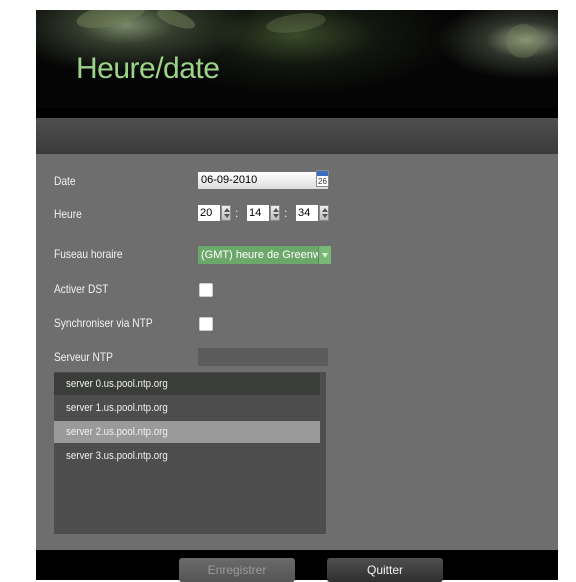  I want to click on timezone-label: Fuseau horaire, so click(88, 254).